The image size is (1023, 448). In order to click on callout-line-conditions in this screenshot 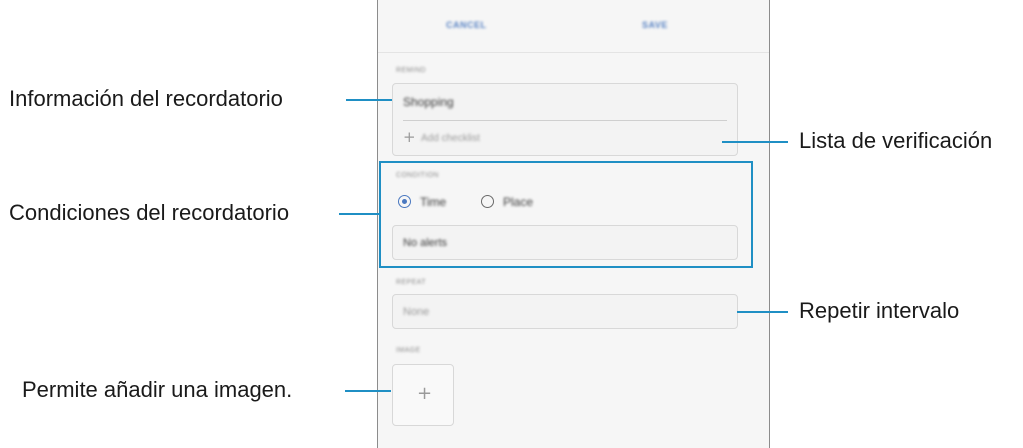, I will do `click(359, 214)`.